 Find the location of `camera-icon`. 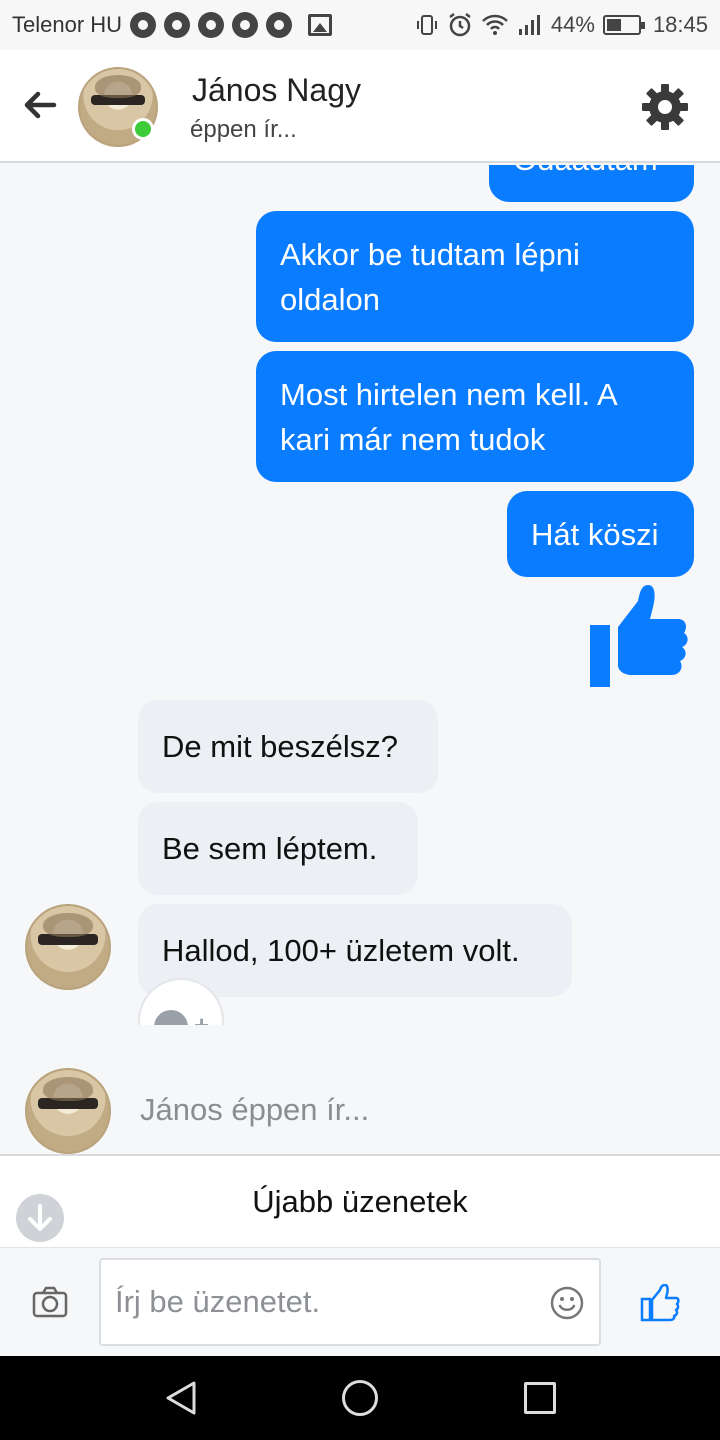

camera-icon is located at coordinates (50, 1302).